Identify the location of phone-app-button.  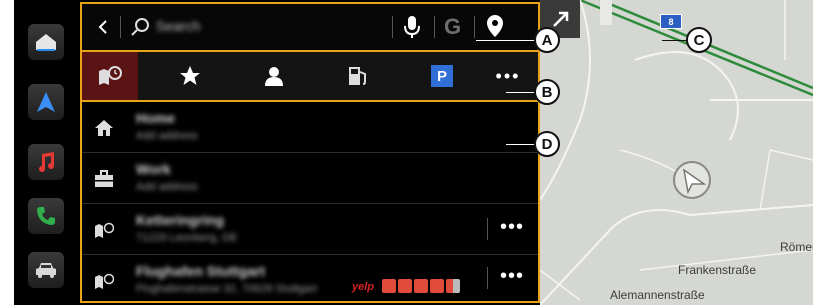
(46, 216).